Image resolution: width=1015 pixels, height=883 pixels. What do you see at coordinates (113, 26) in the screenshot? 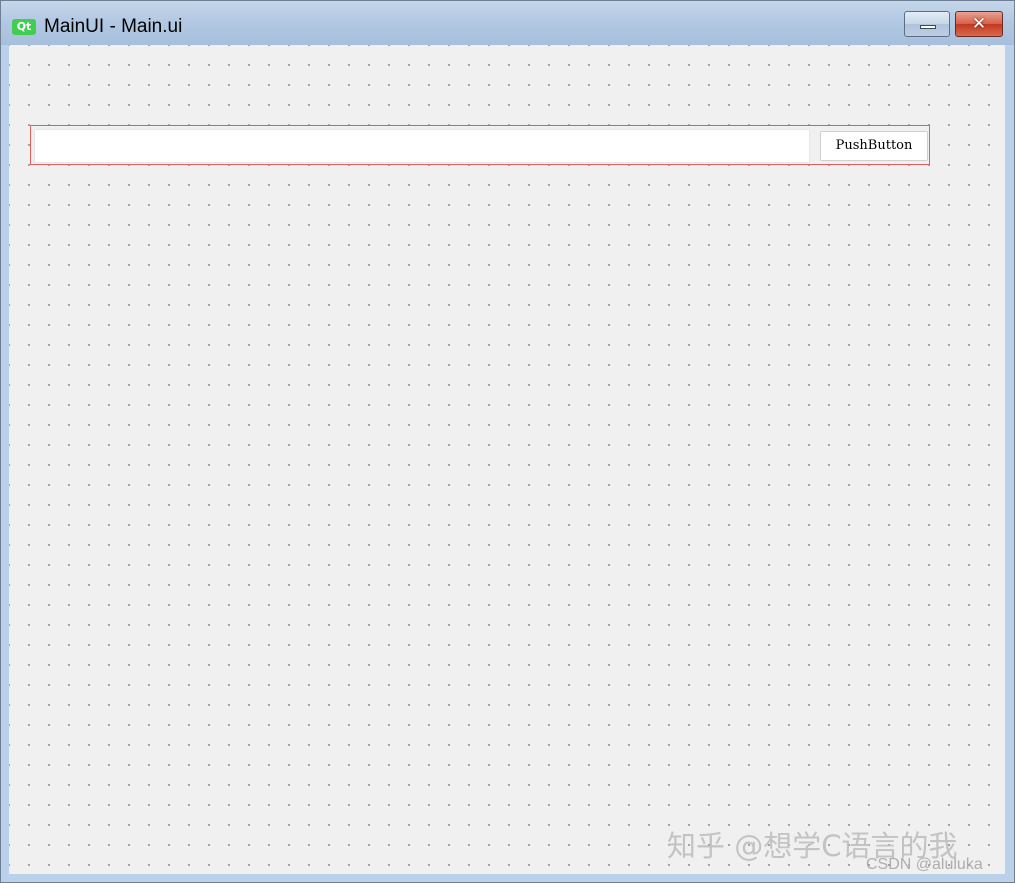
I see `window-title: MainUI - Main.ui` at bounding box center [113, 26].